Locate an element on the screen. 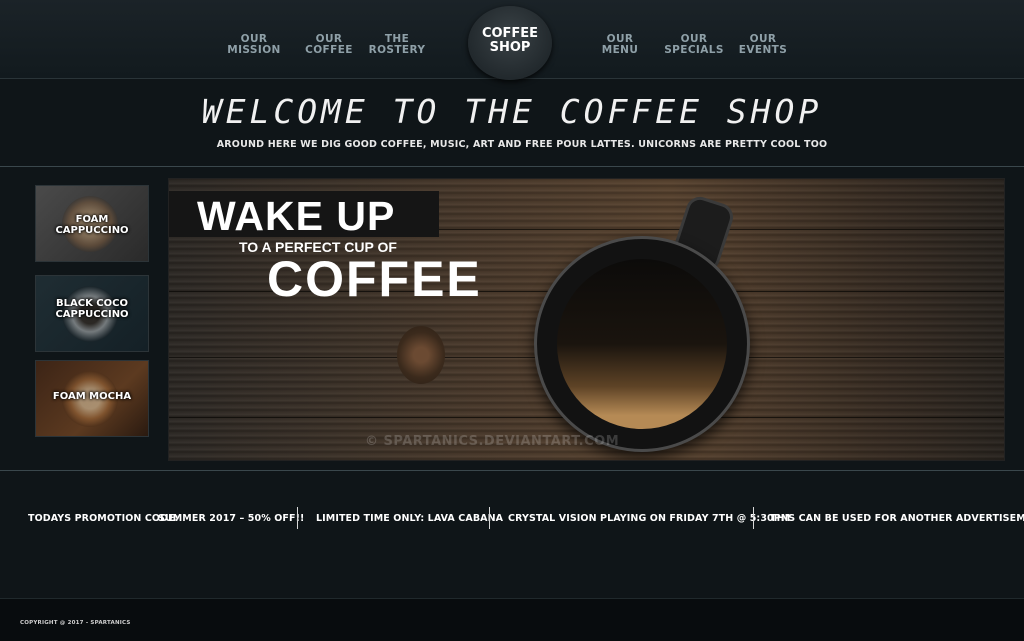 The width and height of the screenshot is (1024, 641). sidebar-item-label: FOAM MOCHA is located at coordinates (92, 396).